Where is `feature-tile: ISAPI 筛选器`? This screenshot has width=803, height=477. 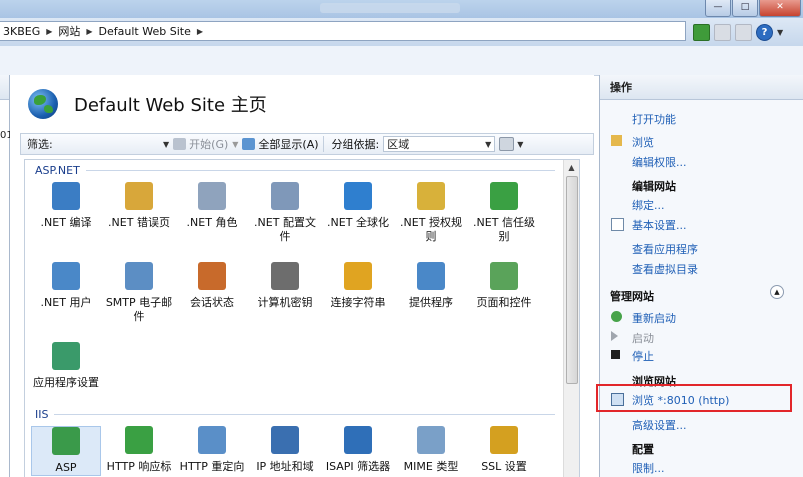 feature-tile: ISAPI 筛选器 is located at coordinates (358, 450).